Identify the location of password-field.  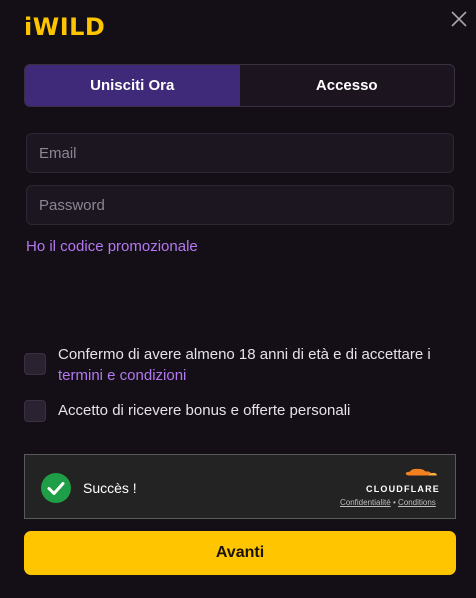
(240, 205).